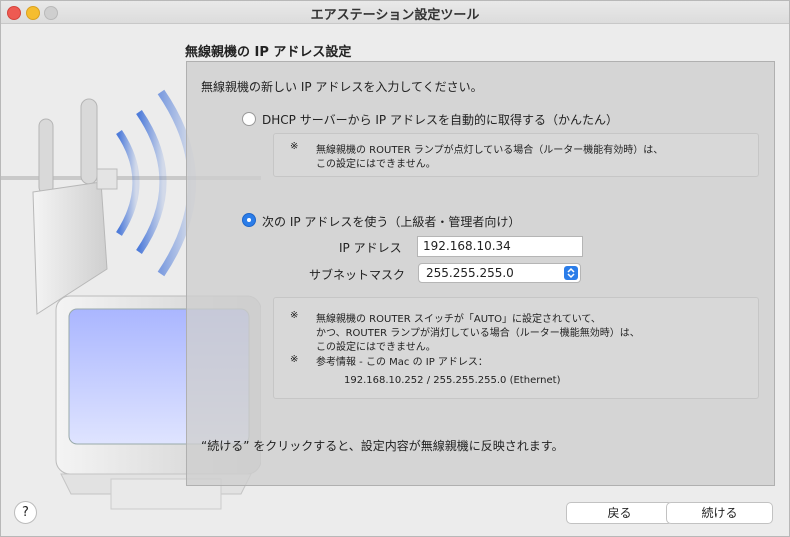 The height and width of the screenshot is (537, 790). Describe the element at coordinates (25, 512) in the screenshot. I see `help-button: ?` at that location.